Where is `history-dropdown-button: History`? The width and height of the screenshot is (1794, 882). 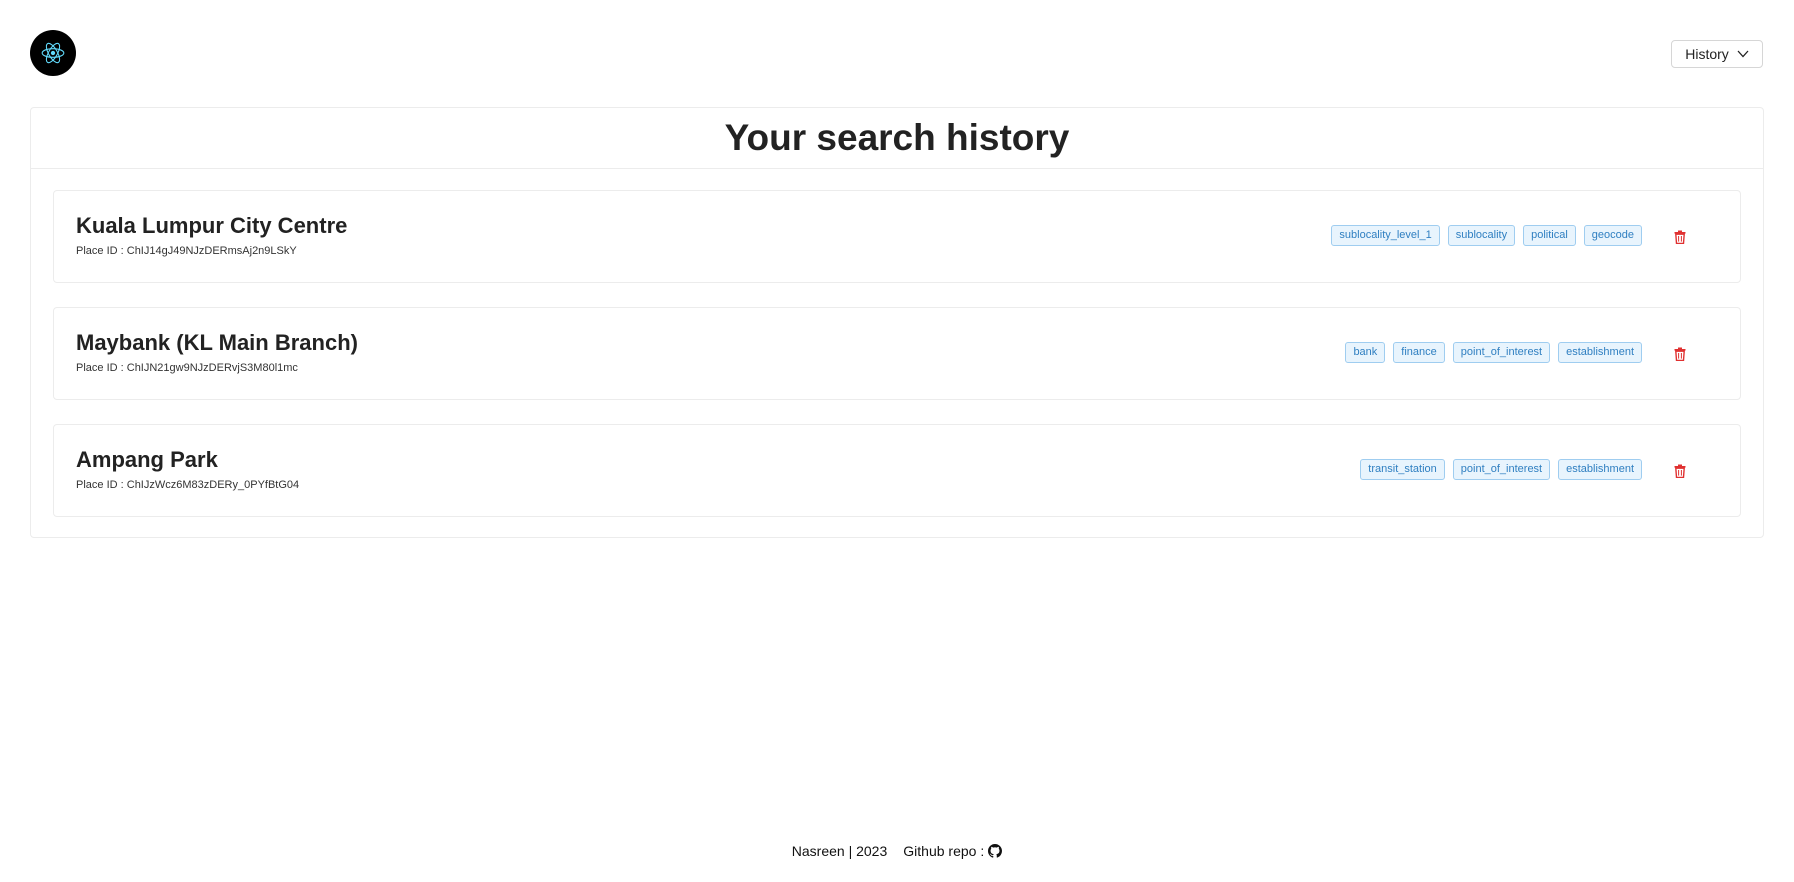
history-dropdown-button: History is located at coordinates (1717, 54).